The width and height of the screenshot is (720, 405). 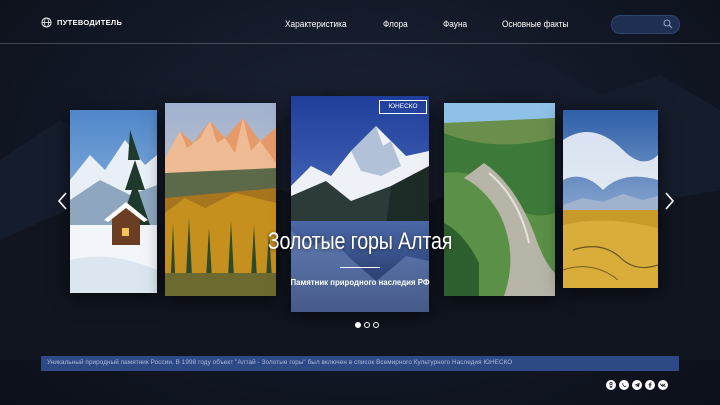 I want to click on slide-title: Золотые горы Алтая, so click(x=360, y=241).